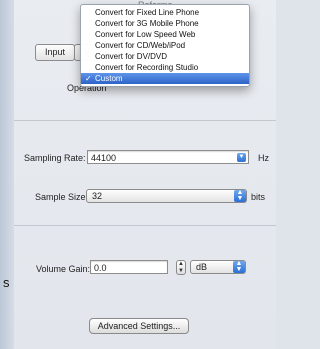 The height and width of the screenshot is (349, 320). I want to click on volume-gain-input: 0.0, so click(129, 267).